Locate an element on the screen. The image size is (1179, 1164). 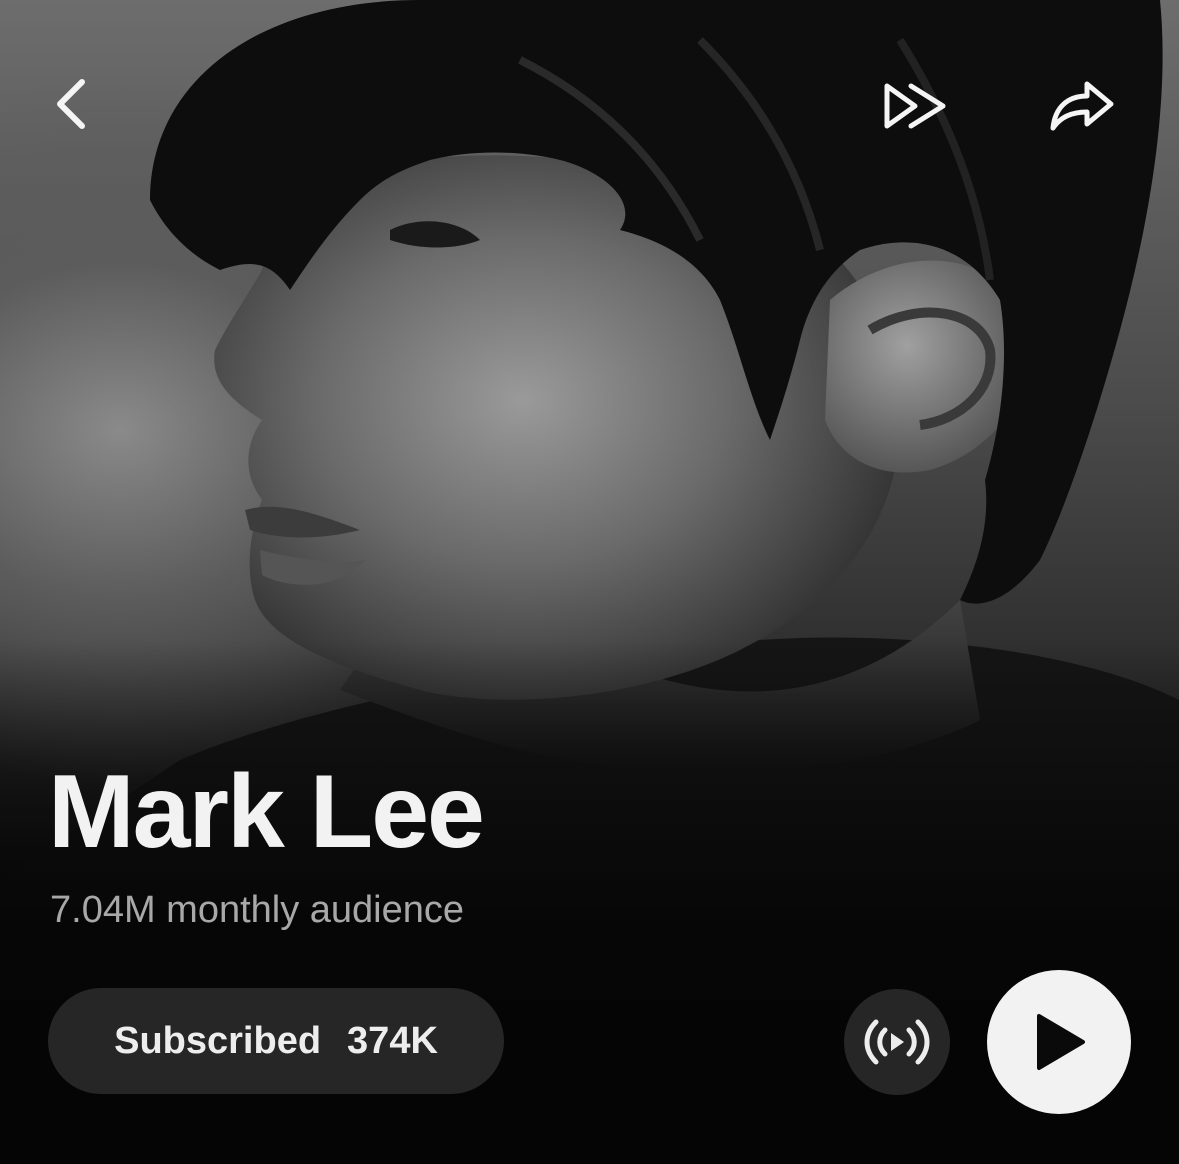
play-button is located at coordinates (1059, 1042).